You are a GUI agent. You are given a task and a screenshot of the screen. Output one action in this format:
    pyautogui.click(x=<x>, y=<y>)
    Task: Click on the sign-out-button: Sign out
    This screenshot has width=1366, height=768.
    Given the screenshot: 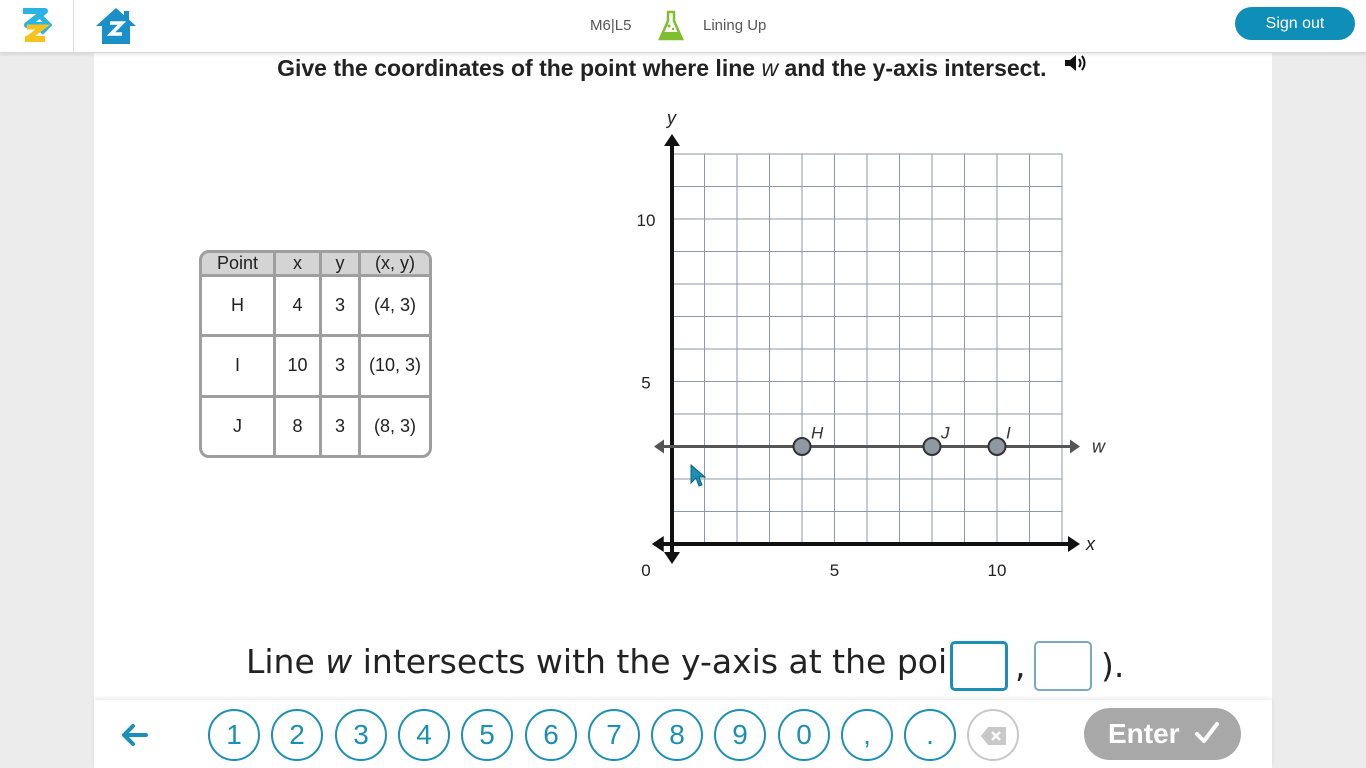 What is the action you would take?
    pyautogui.click(x=1295, y=23)
    